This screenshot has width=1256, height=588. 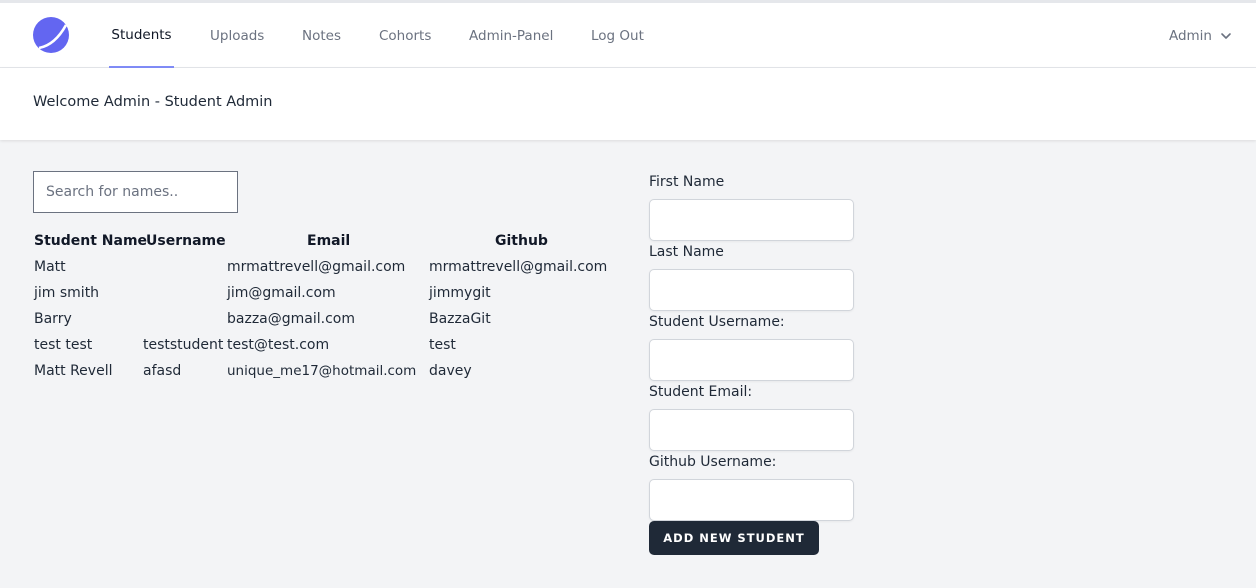 What do you see at coordinates (751, 290) in the screenshot?
I see `last-name-field` at bounding box center [751, 290].